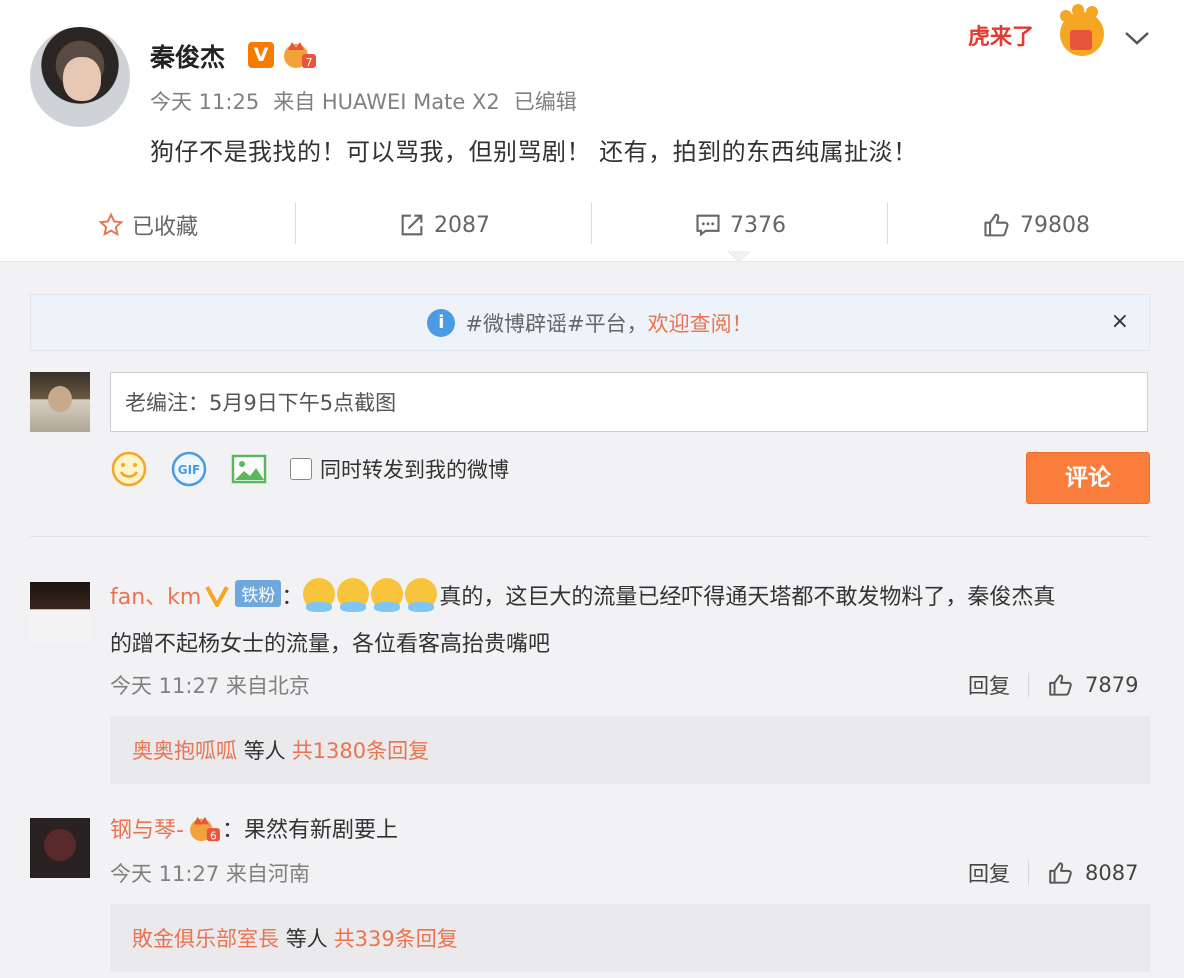 Image resolution: width=1184 pixels, height=978 pixels. I want to click on commenter-name: fan、km, so click(155, 597).